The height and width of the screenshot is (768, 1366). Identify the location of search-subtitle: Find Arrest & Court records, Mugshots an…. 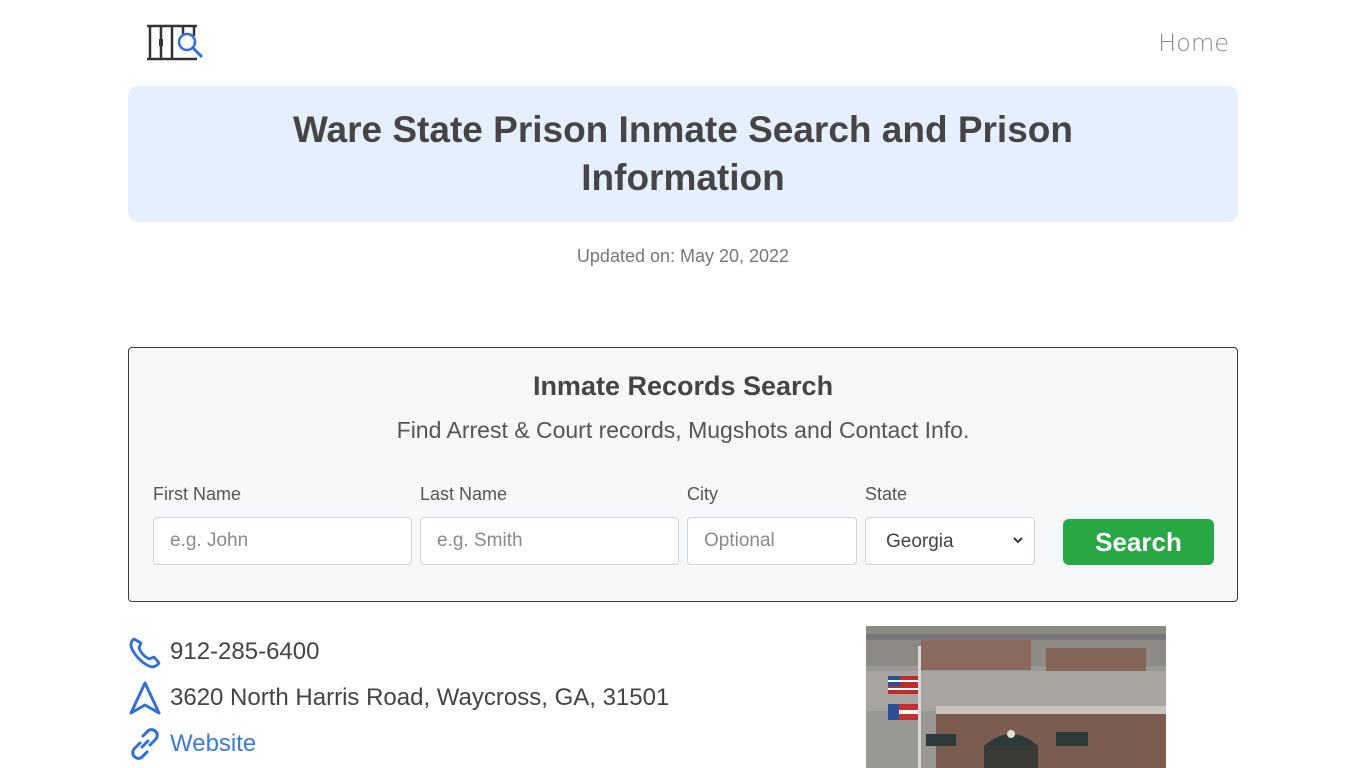
(683, 430).